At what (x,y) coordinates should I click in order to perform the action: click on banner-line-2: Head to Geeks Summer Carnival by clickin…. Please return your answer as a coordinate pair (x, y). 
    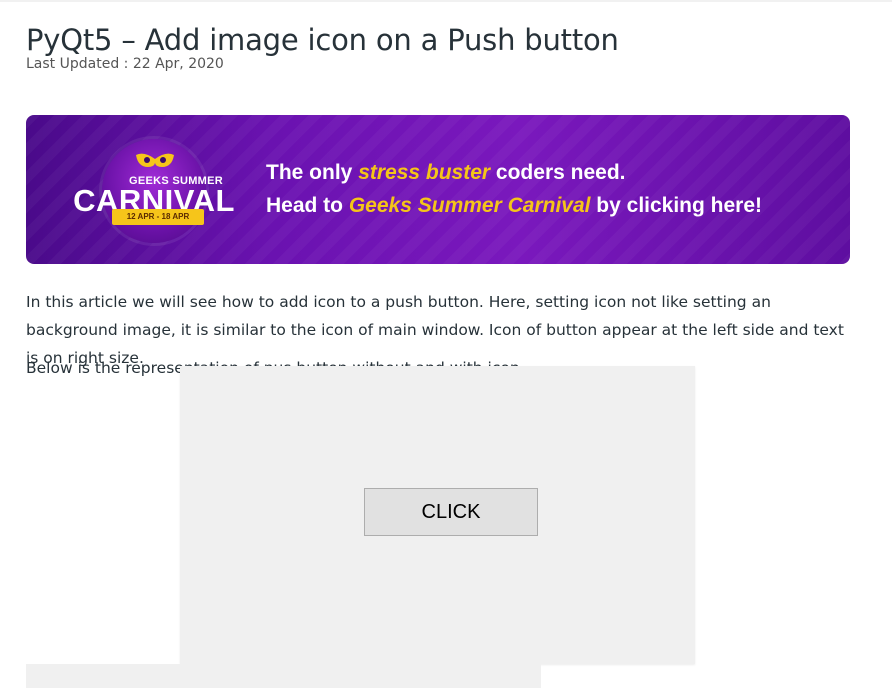
    Looking at the image, I should click on (514, 205).